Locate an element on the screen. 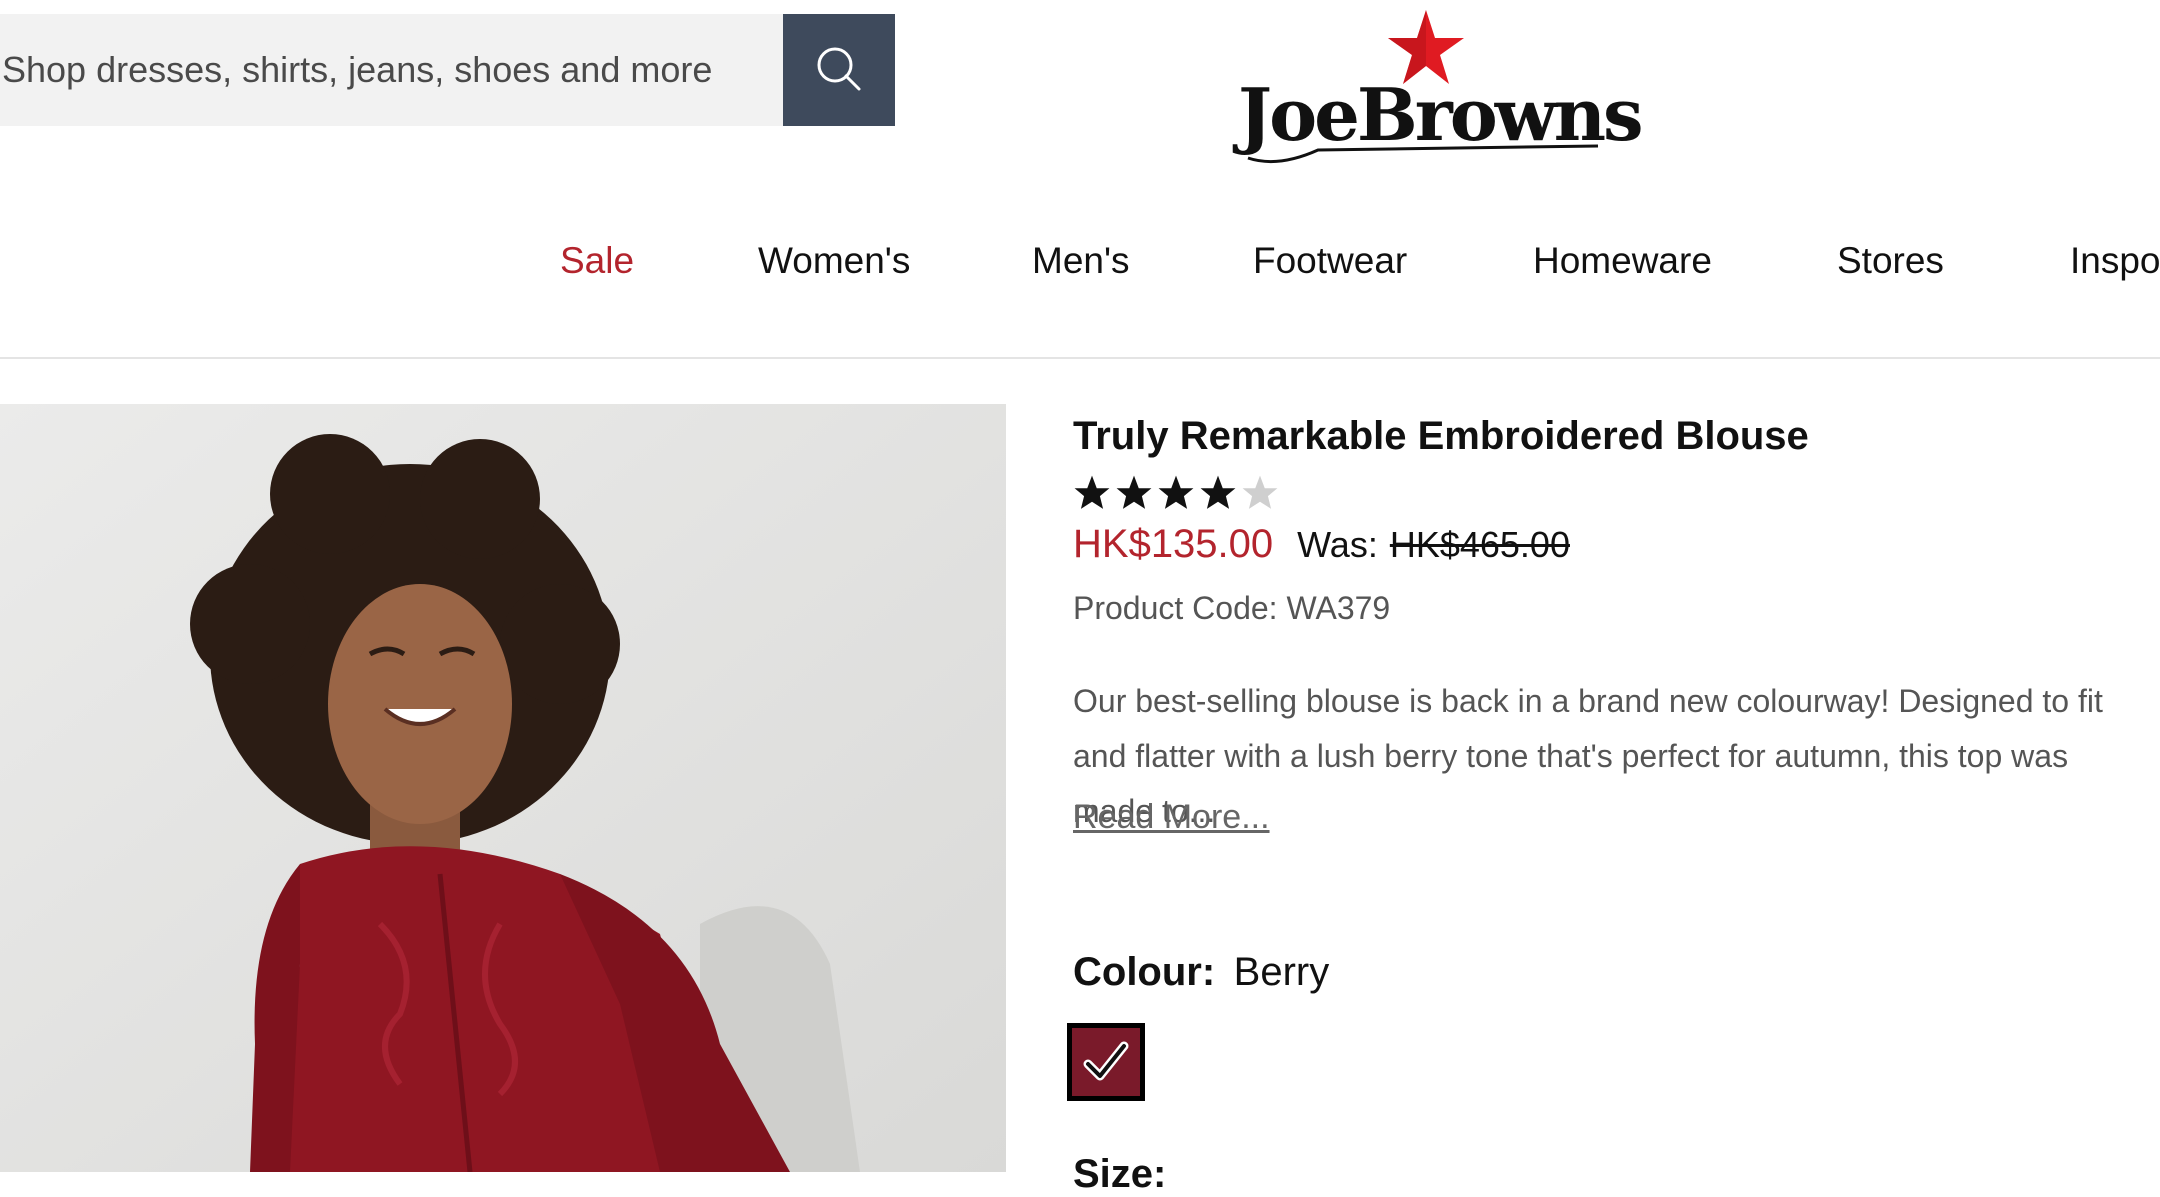 Image resolution: width=2160 pixels, height=1197 pixels. star-empty-icon is located at coordinates (1260, 492).